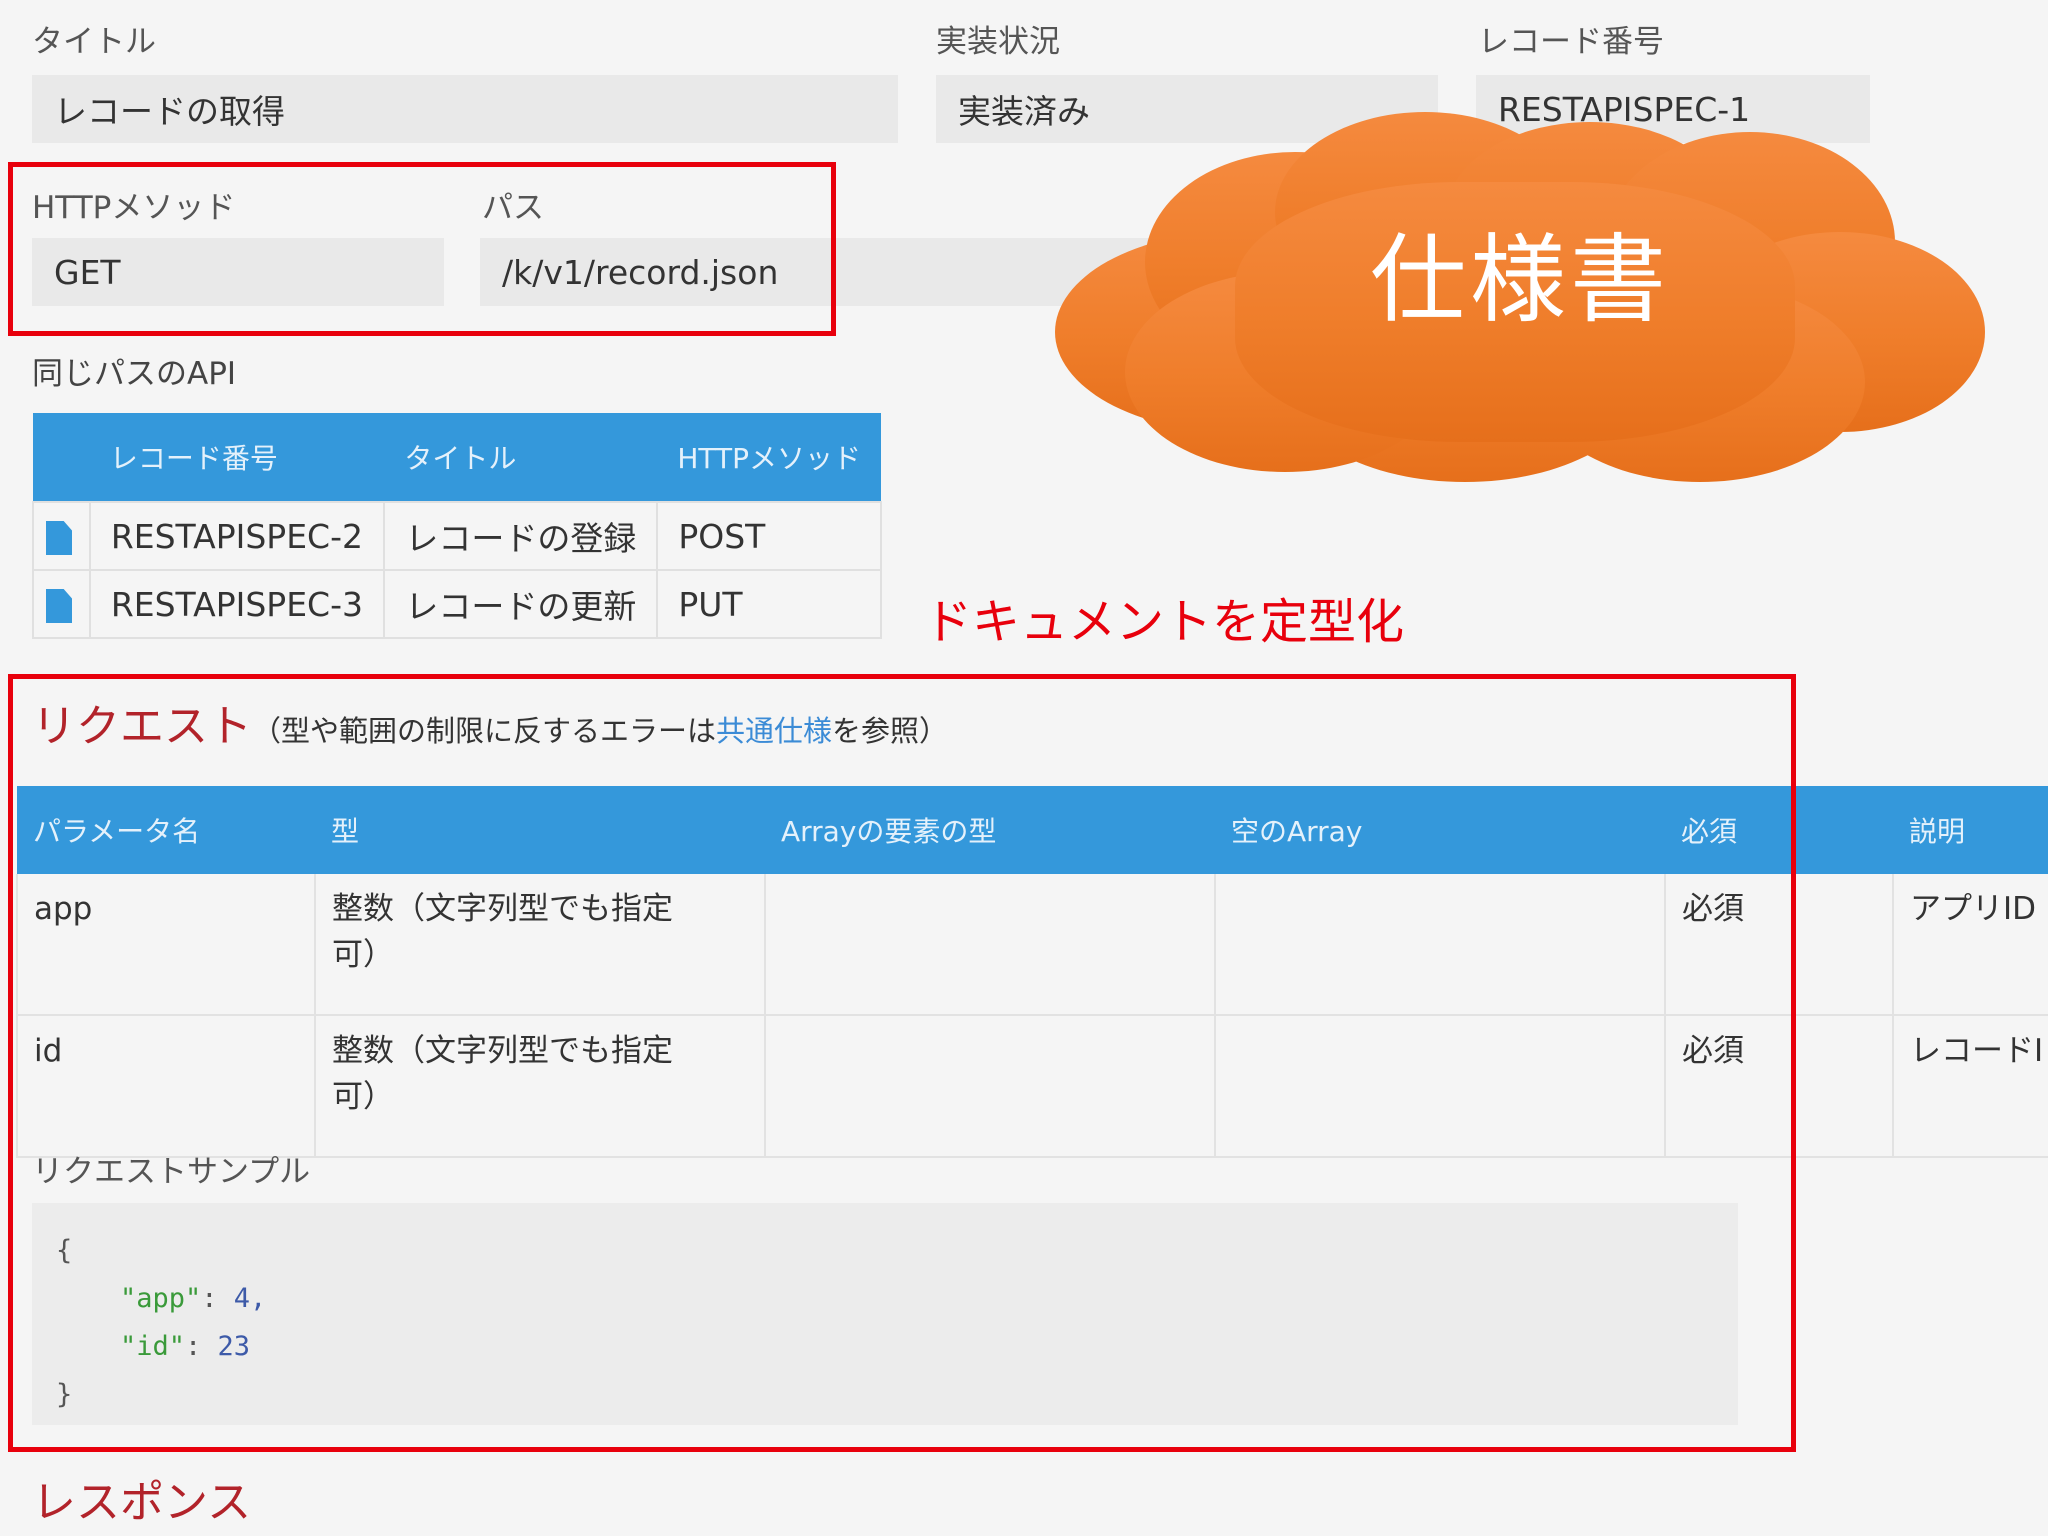  Describe the element at coordinates (465, 109) in the screenshot. I see `title-field: レコードの取得` at that location.